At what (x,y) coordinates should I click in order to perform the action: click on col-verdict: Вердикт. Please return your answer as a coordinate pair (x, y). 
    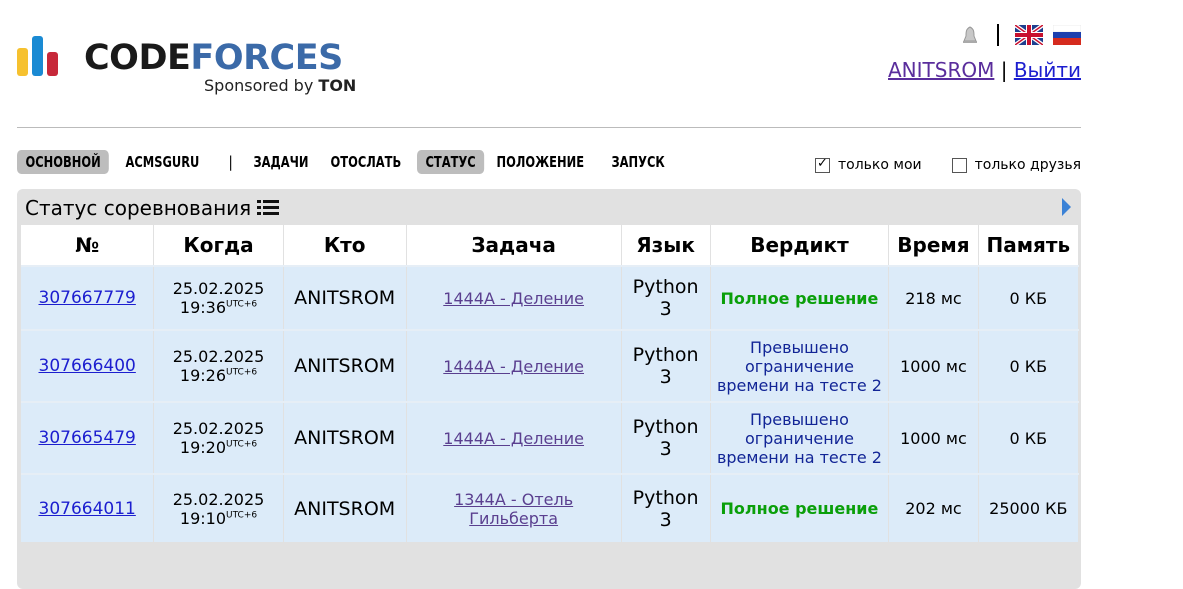
    Looking at the image, I should click on (800, 245).